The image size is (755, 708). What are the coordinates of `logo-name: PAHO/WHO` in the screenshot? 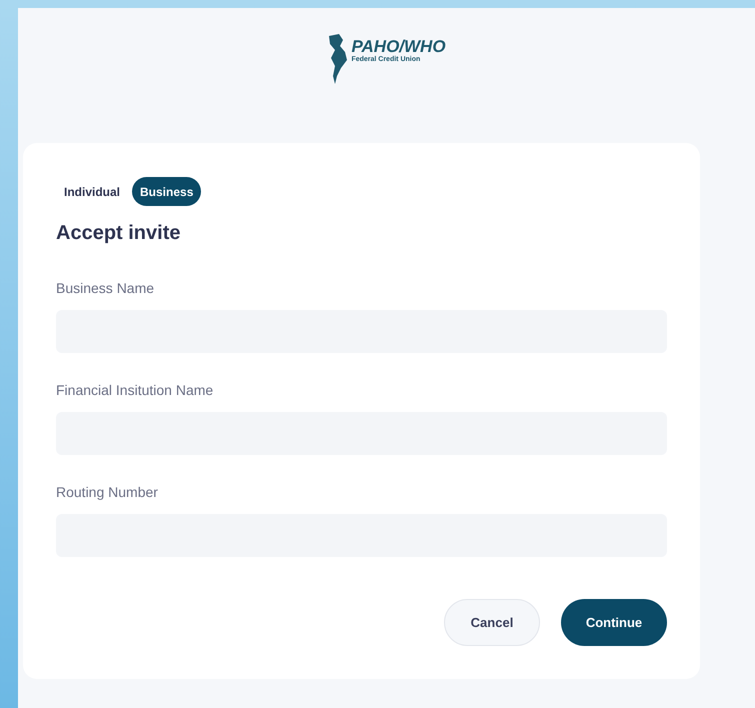 It's located at (398, 46).